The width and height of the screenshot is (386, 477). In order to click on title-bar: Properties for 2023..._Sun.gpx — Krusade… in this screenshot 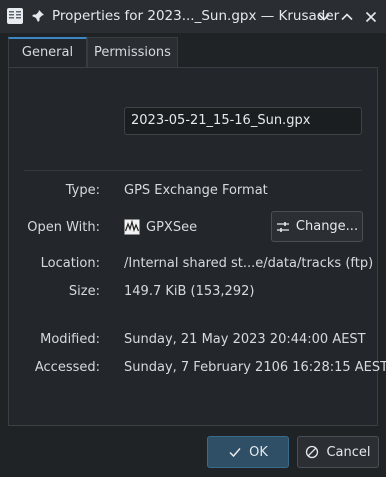, I will do `click(193, 16)`.